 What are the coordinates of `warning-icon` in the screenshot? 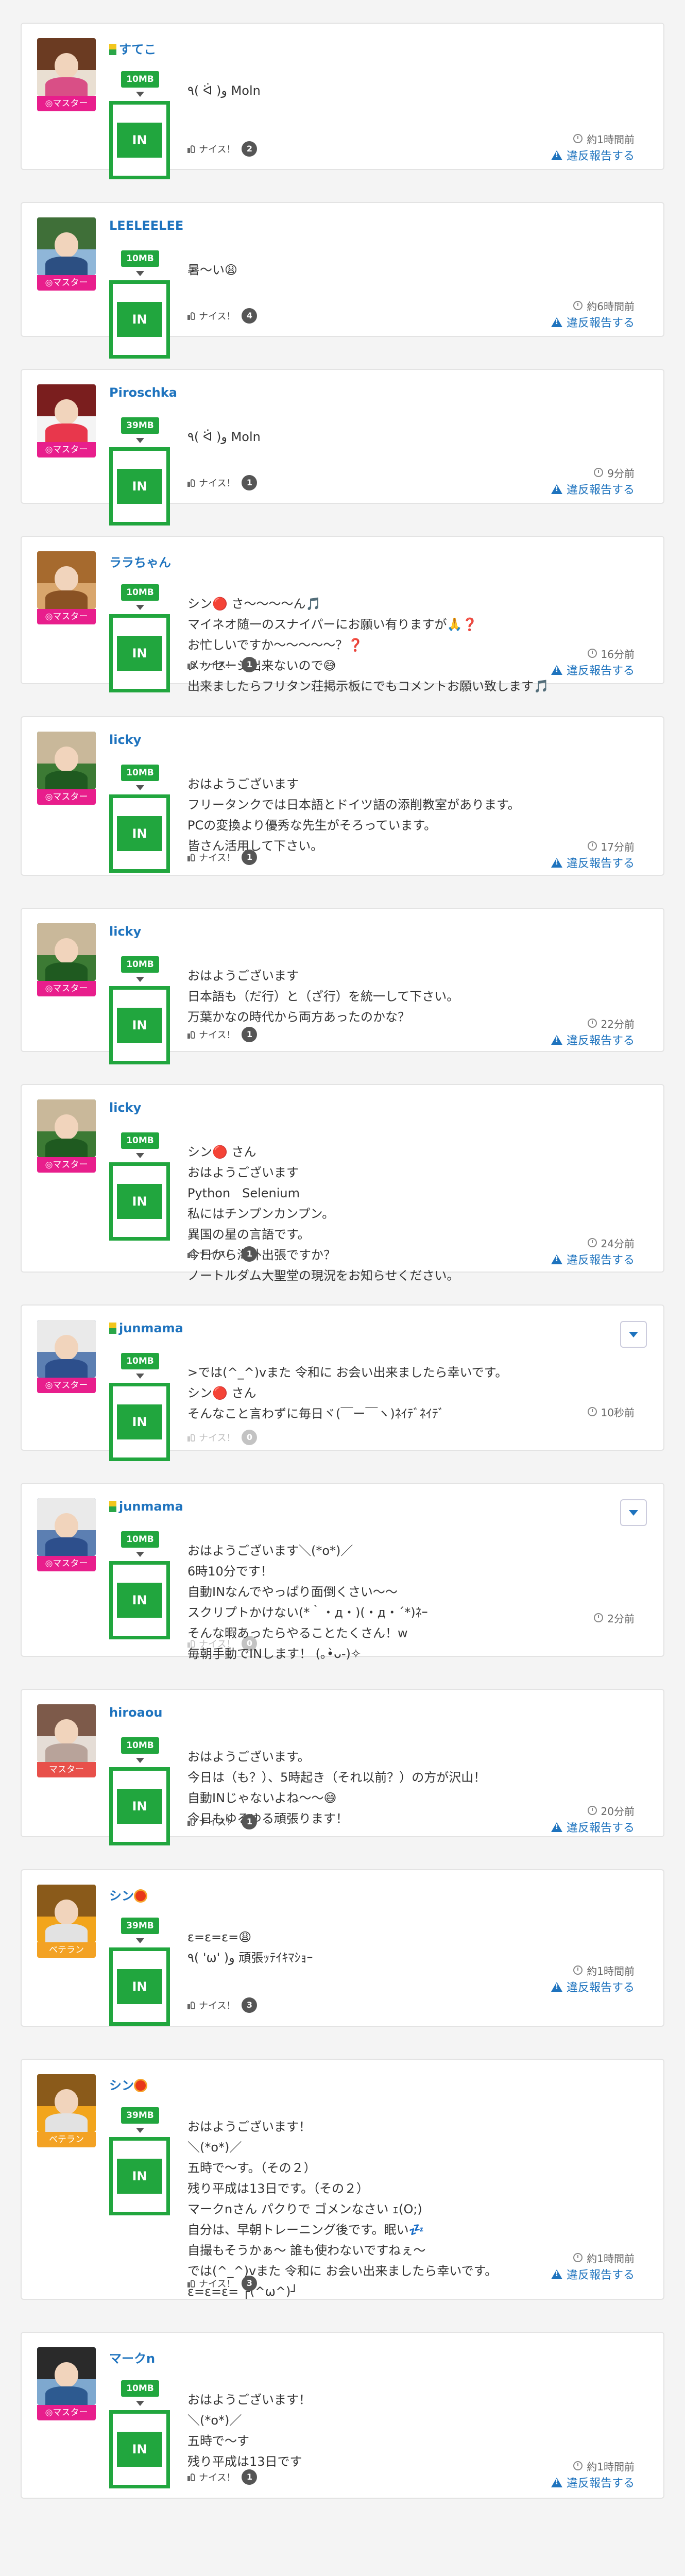 It's located at (556, 1259).